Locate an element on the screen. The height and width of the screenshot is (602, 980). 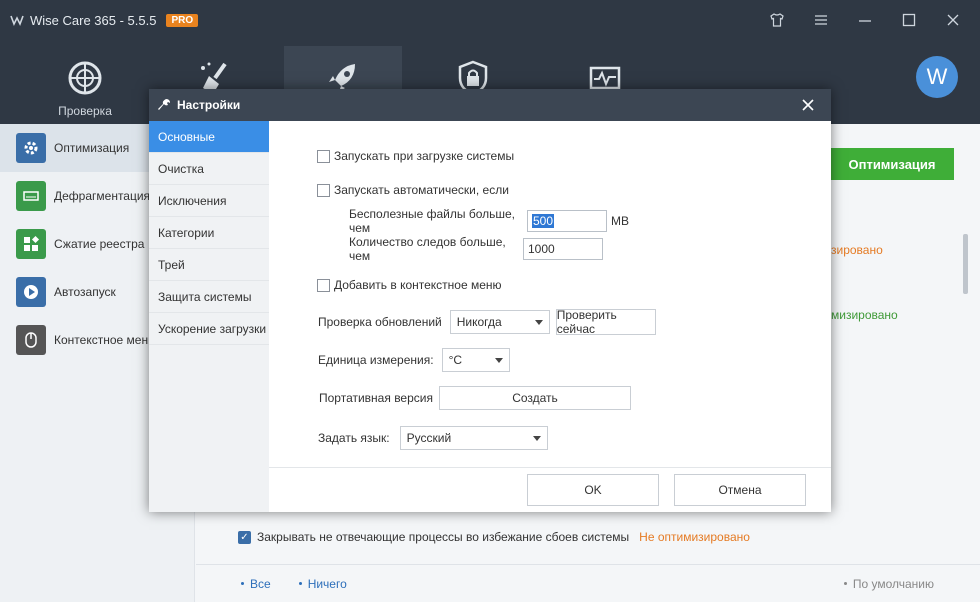
radar-icon is located at coordinates (85, 78).